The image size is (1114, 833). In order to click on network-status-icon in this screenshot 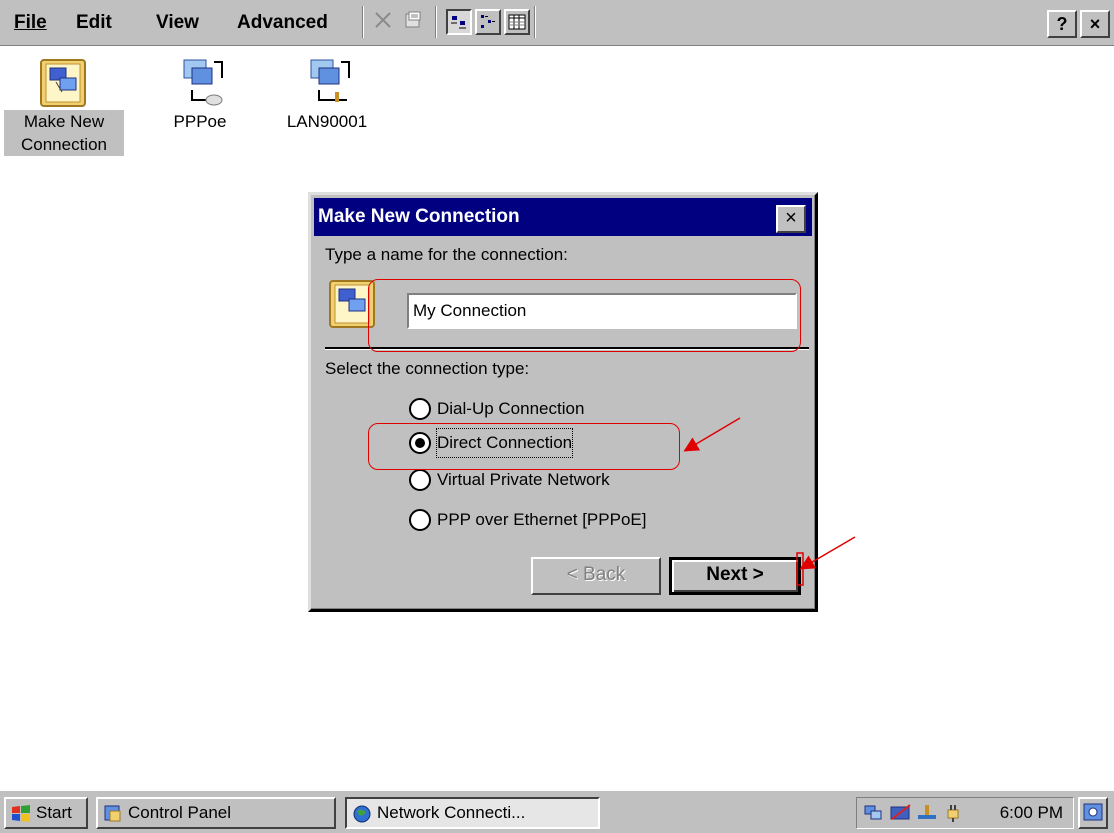, I will do `click(875, 813)`.